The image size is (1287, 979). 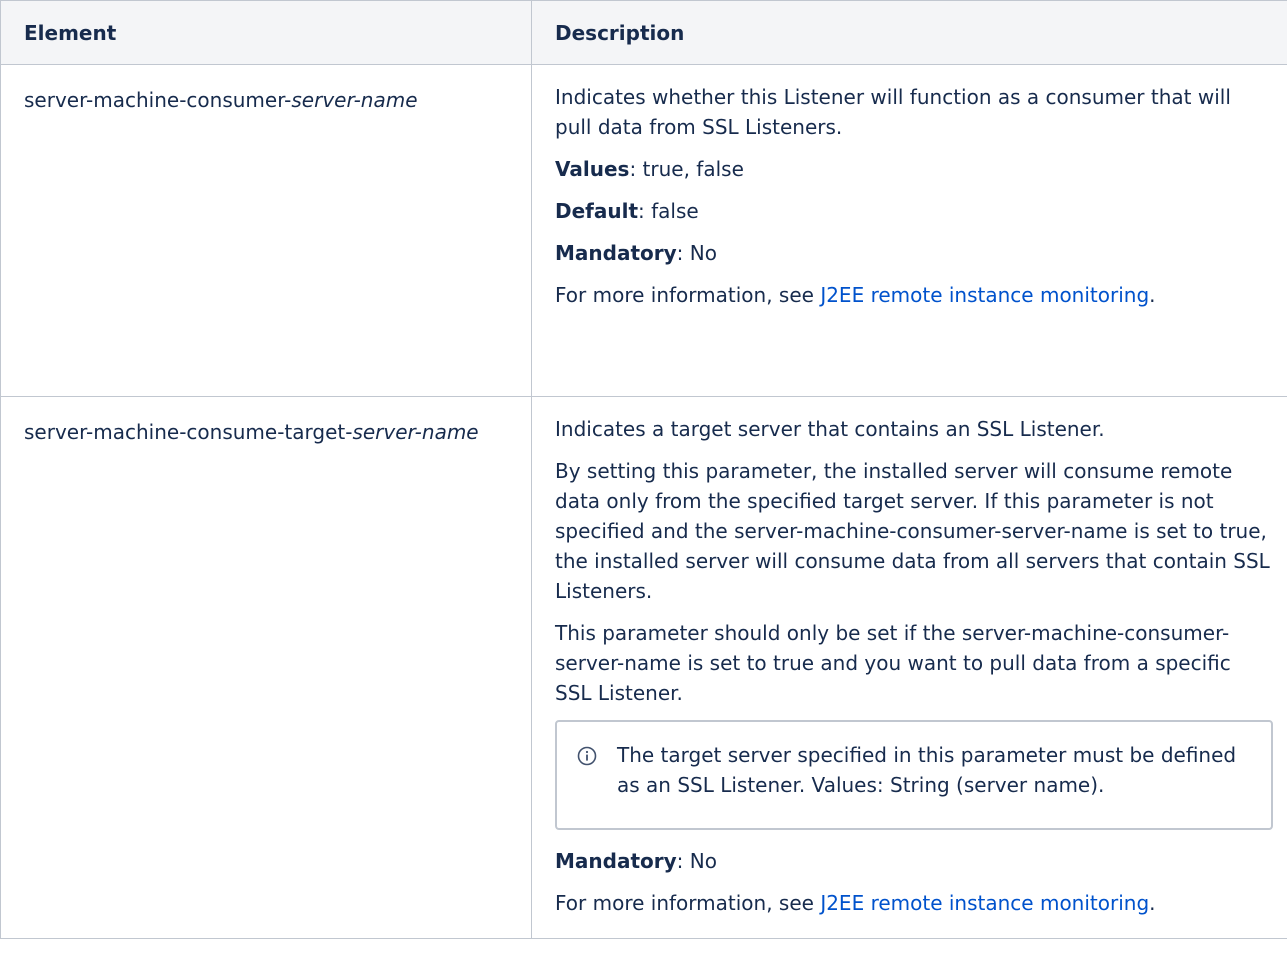 I want to click on table-header-row: Element Description, so click(x=643, y=32).